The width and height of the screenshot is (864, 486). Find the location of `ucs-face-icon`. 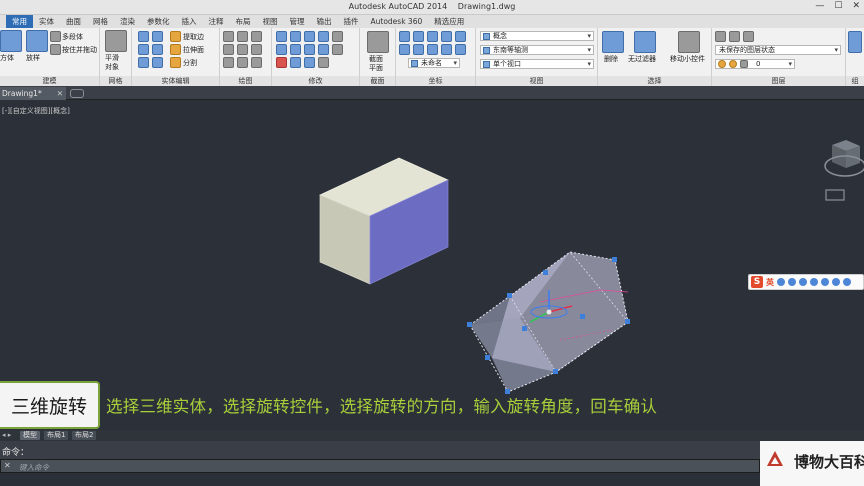

ucs-face-icon is located at coordinates (446, 36).